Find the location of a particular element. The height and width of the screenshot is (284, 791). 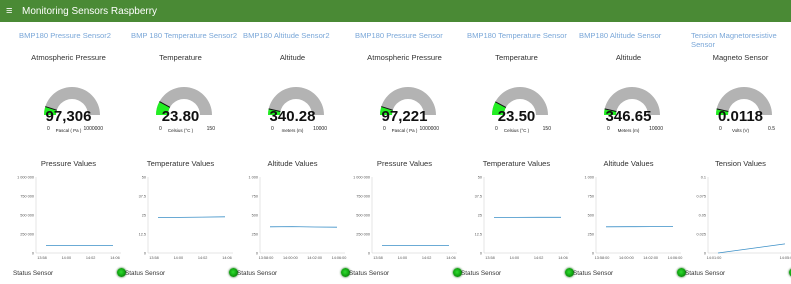

gauge-max: 150 is located at coordinates (546, 129).